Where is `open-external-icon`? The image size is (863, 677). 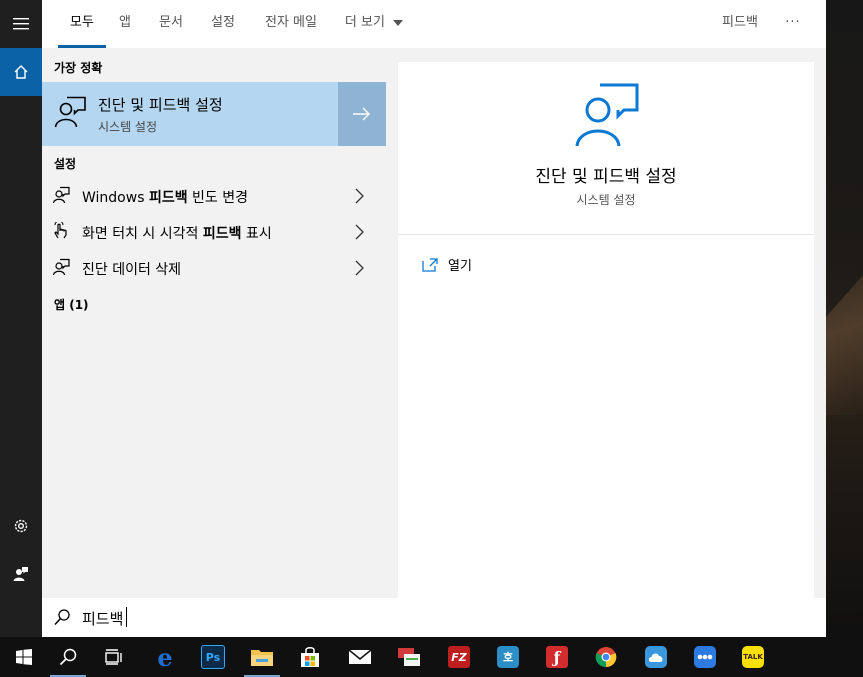
open-external-icon is located at coordinates (430, 264).